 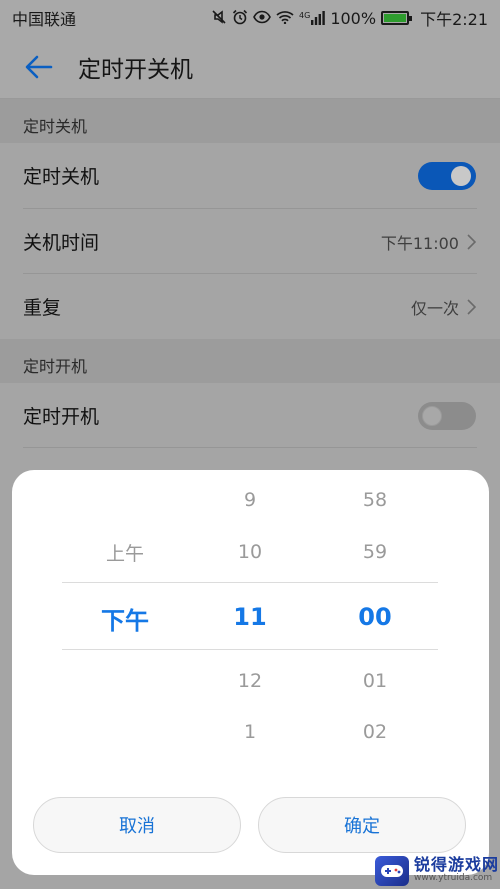 What do you see at coordinates (44, 19) in the screenshot?
I see `carrier-label: 中国联通` at bounding box center [44, 19].